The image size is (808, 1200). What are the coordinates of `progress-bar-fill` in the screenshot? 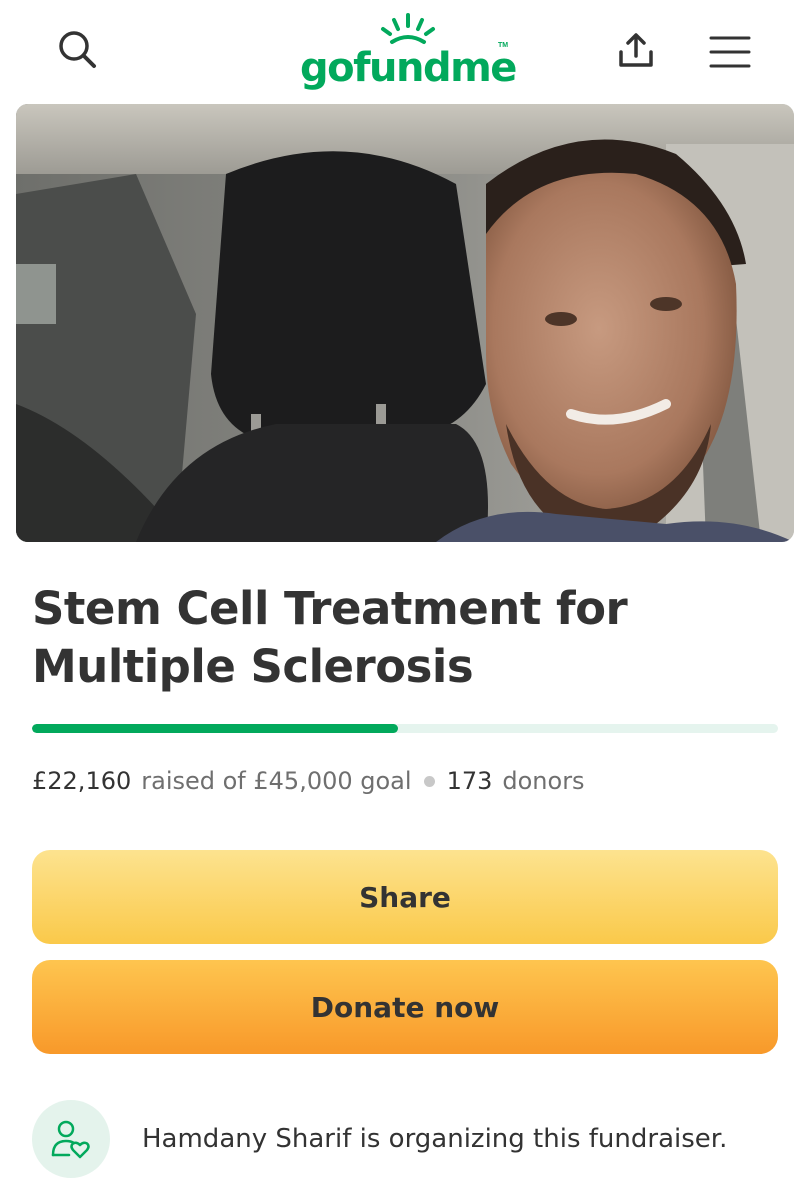 It's located at (215, 728).